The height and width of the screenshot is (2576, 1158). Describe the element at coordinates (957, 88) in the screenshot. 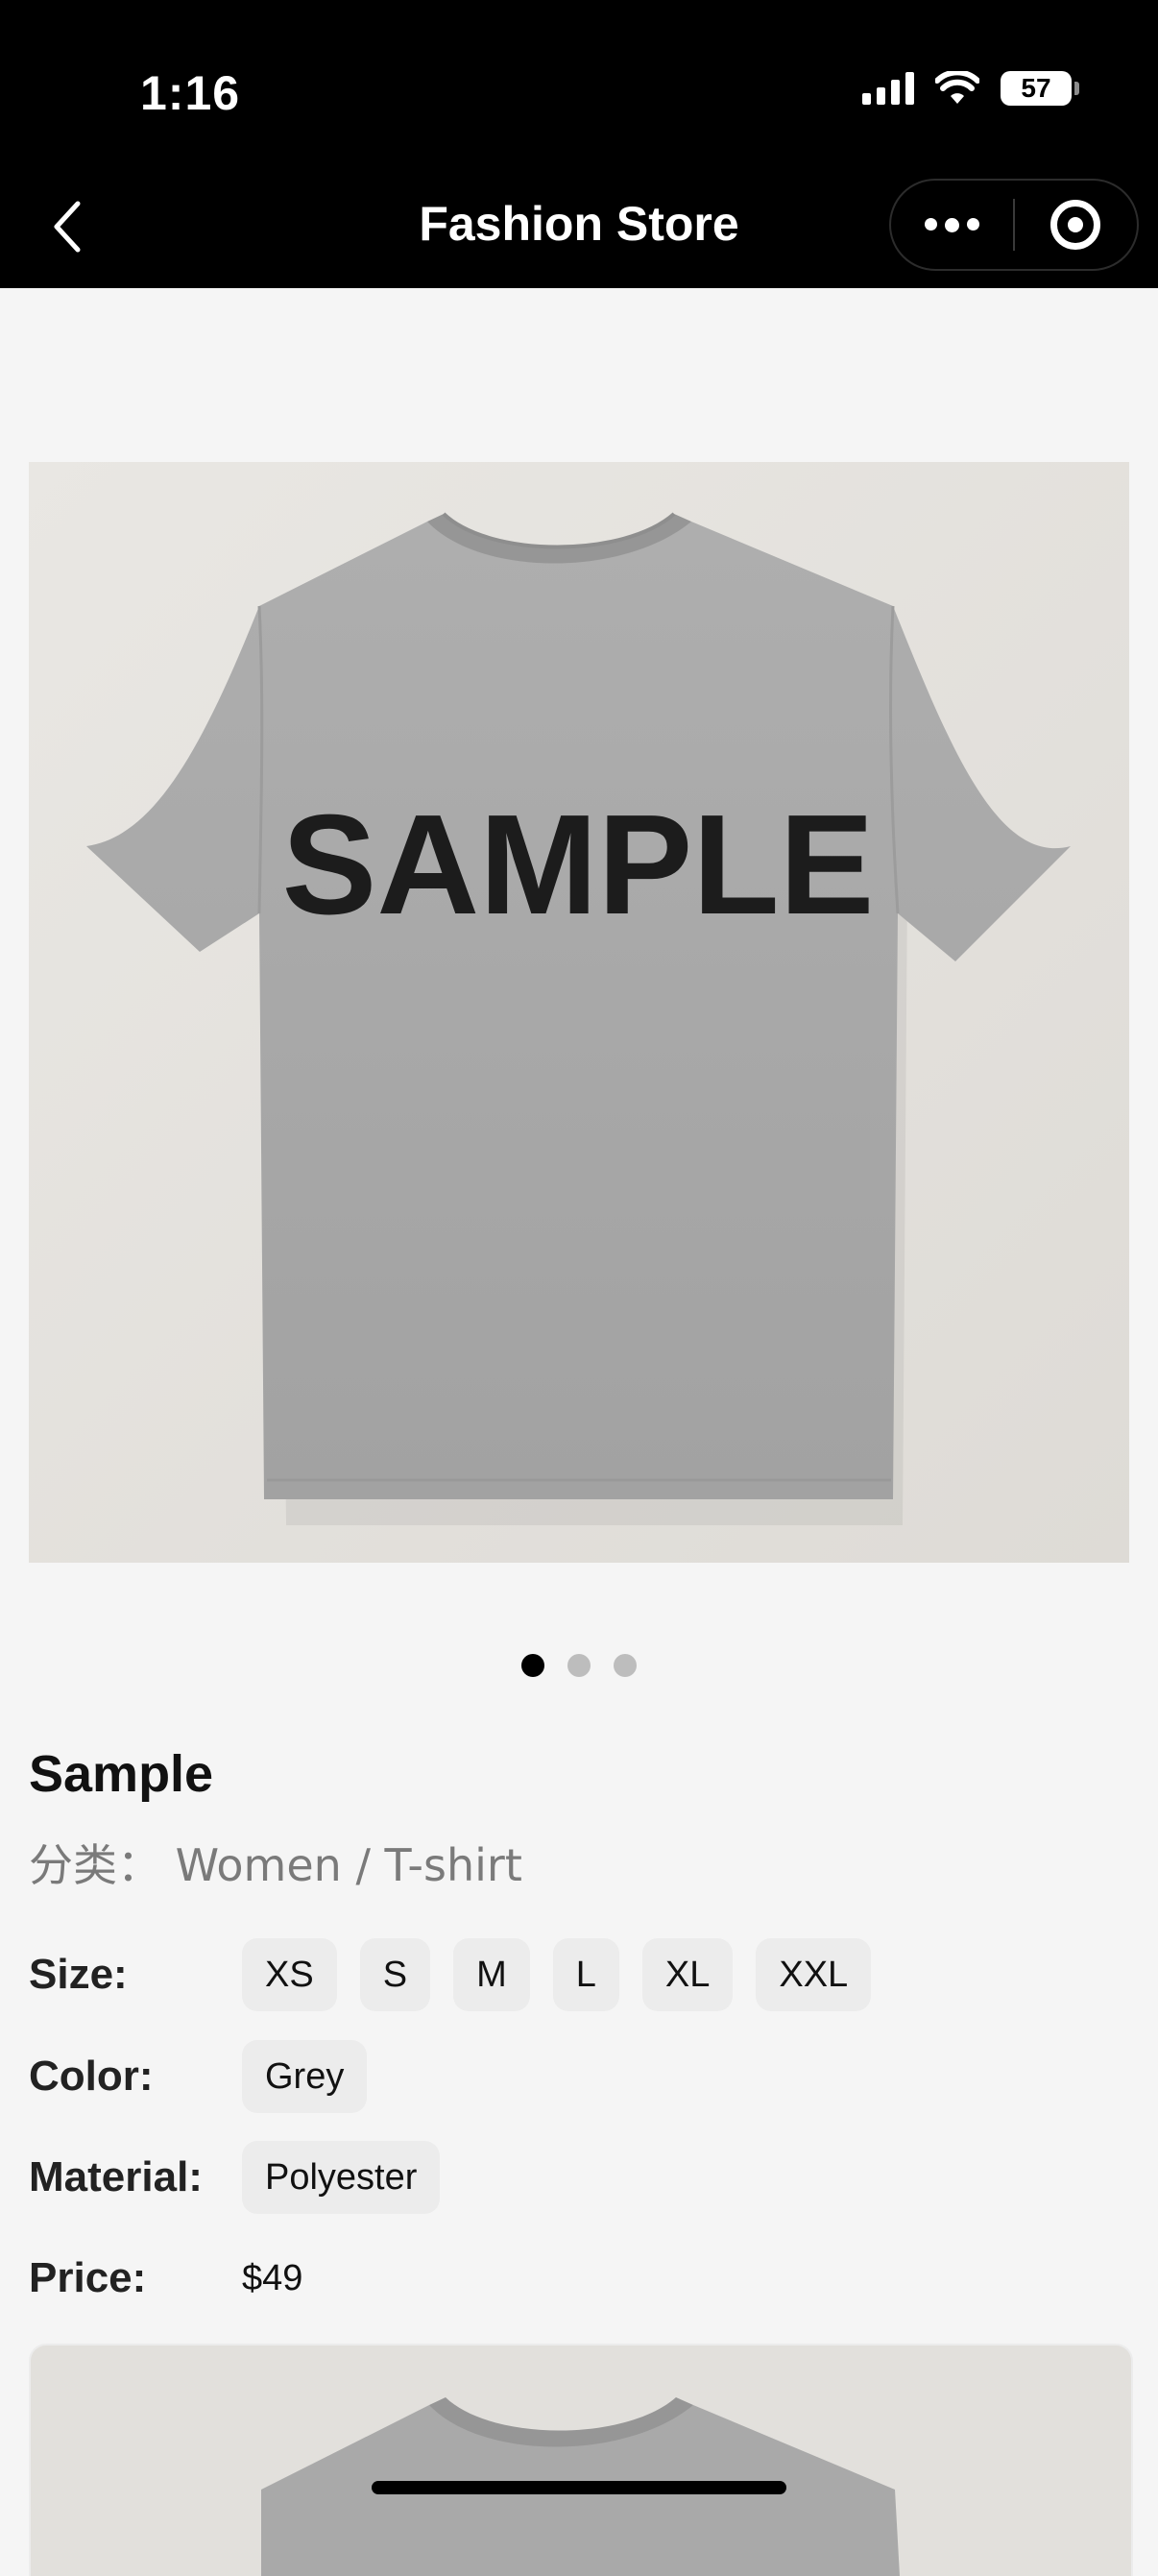

I see `wifi-icon` at that location.